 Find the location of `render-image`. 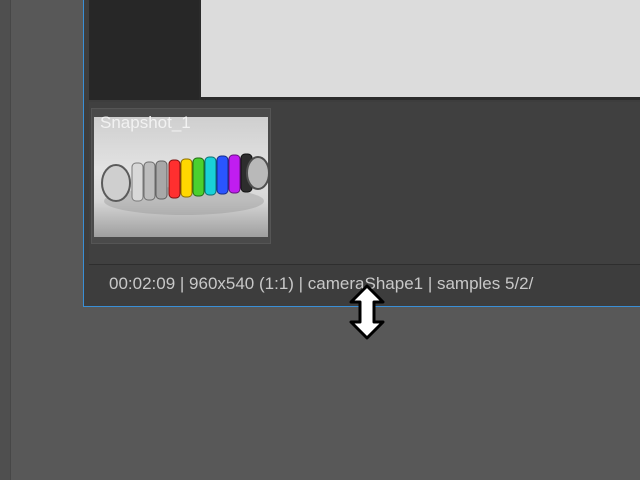

render-image is located at coordinates (420, 48).